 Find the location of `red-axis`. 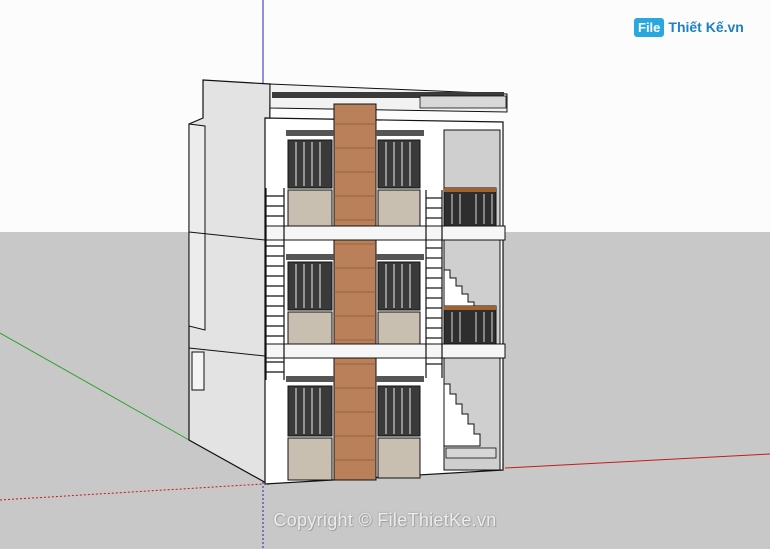

red-axis is located at coordinates (637, 461).